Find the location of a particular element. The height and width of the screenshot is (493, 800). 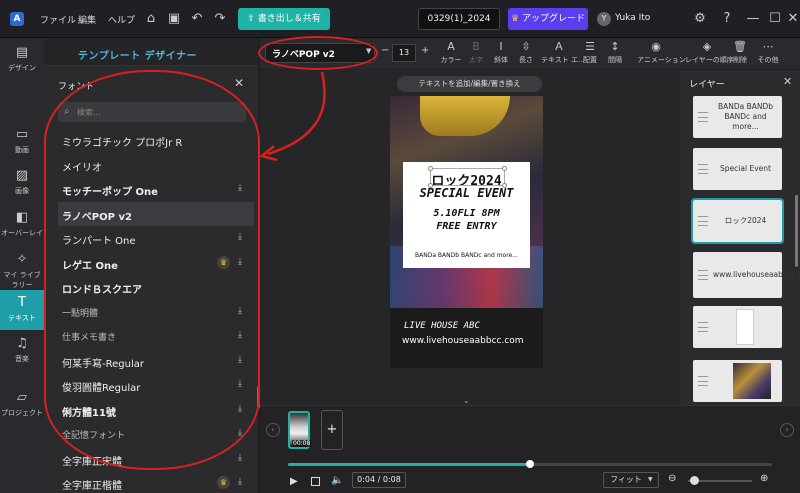

progress-knob is located at coordinates (530, 464).